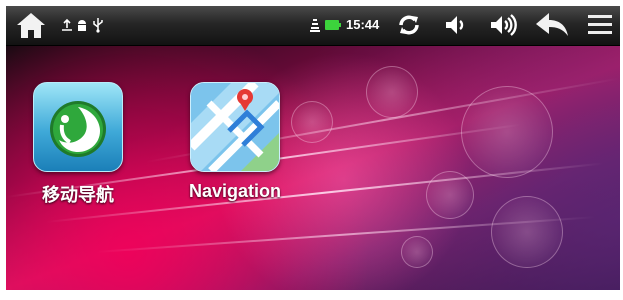 The image size is (623, 300). I want to click on usb-connection-icon, so click(67, 25).